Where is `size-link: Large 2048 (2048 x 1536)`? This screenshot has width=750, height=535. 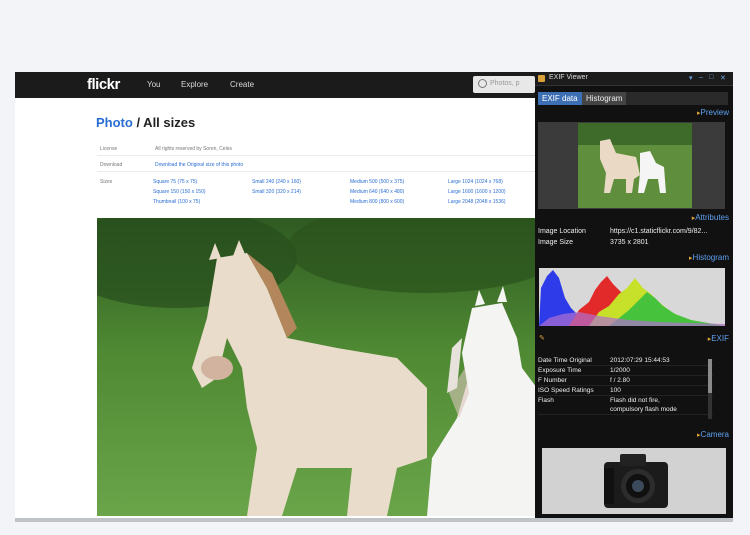
size-link: Large 2048 (2048 x 1536) is located at coordinates (477, 202).